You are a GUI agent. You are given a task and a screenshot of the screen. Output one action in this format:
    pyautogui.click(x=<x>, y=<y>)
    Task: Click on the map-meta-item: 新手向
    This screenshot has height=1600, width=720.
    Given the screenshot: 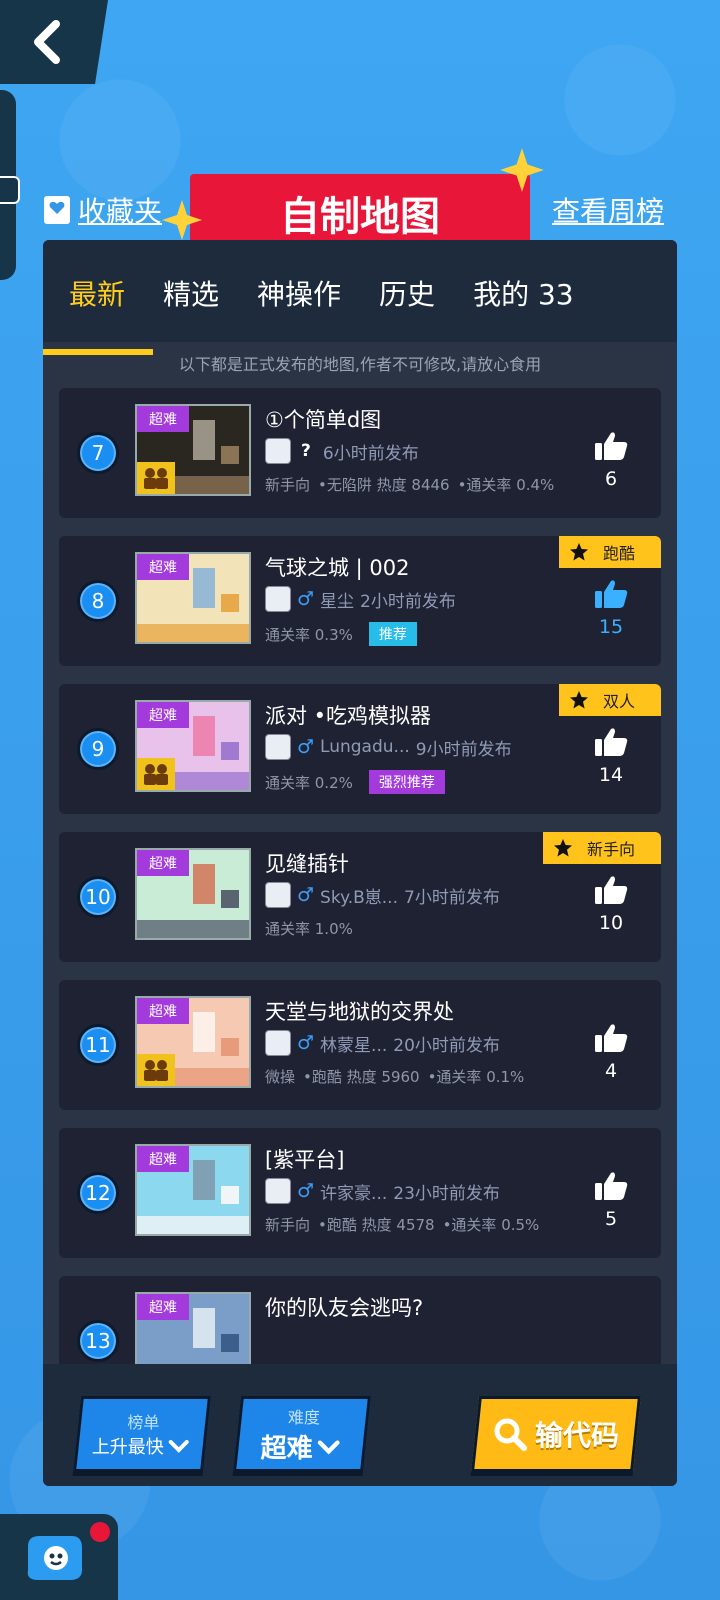 What is the action you would take?
    pyautogui.click(x=288, y=485)
    